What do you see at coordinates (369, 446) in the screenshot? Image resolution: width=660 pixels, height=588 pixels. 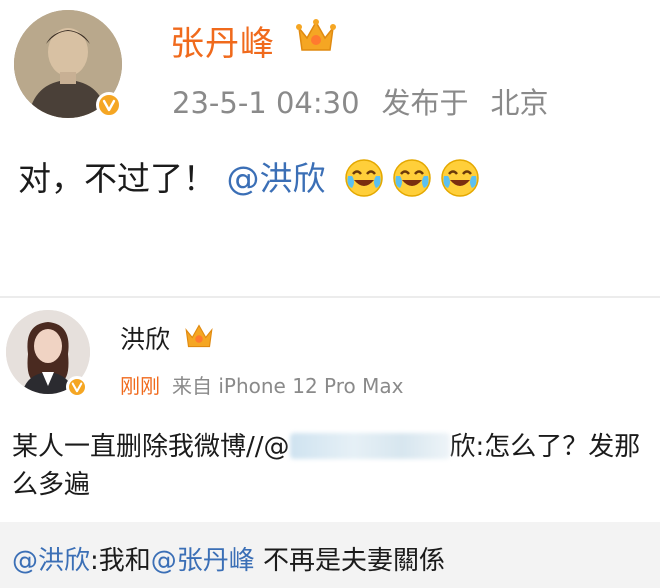 I see `blurred-username` at bounding box center [369, 446].